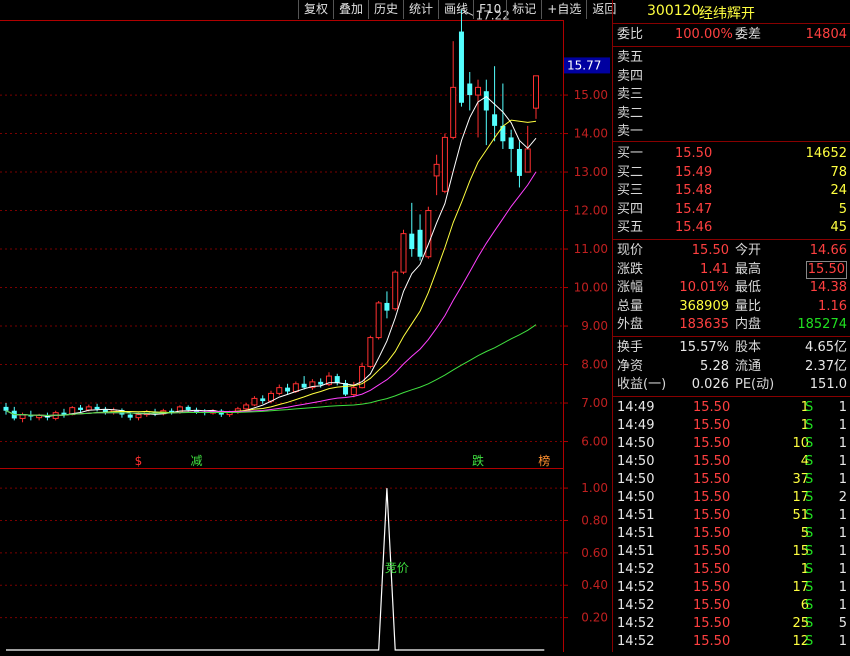 The image size is (850, 656). Describe the element at coordinates (315, 9) in the screenshot. I see `fuquan-button: 复权` at that location.